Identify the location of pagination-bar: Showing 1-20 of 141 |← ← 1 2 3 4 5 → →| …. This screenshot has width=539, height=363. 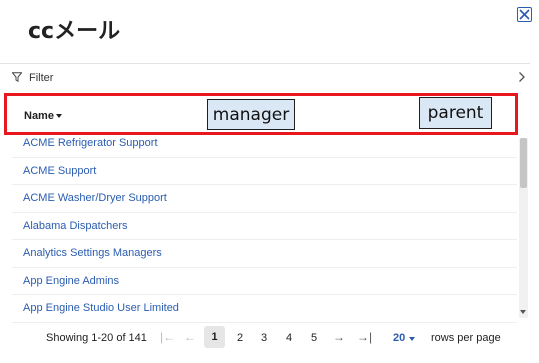
(269, 338).